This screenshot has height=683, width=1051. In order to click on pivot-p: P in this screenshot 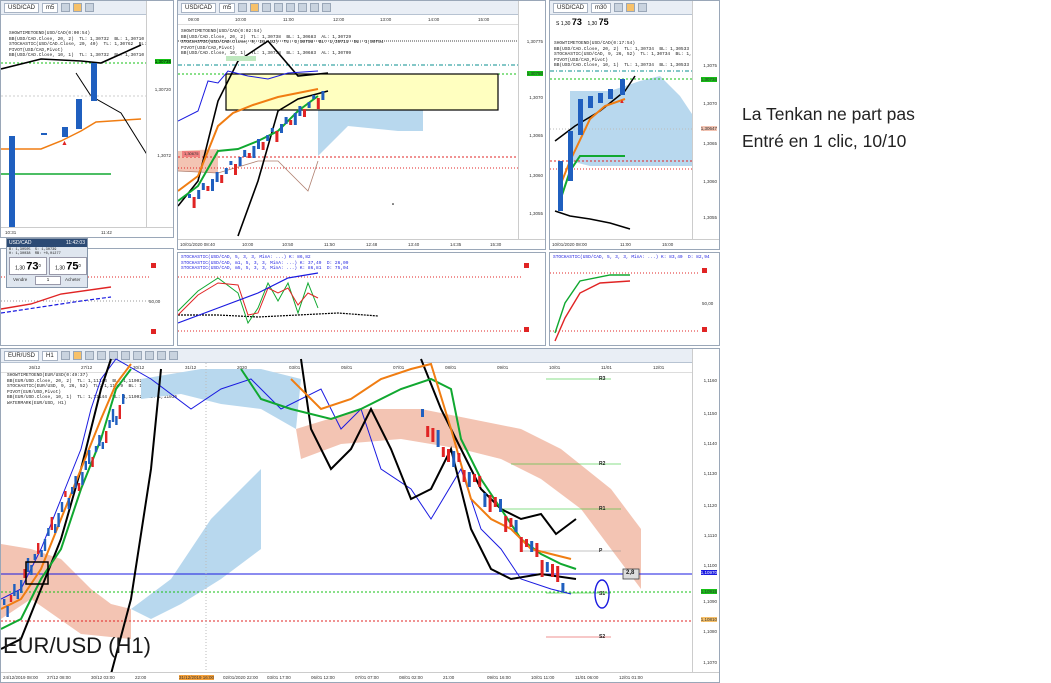, I will do `click(601, 551)`.